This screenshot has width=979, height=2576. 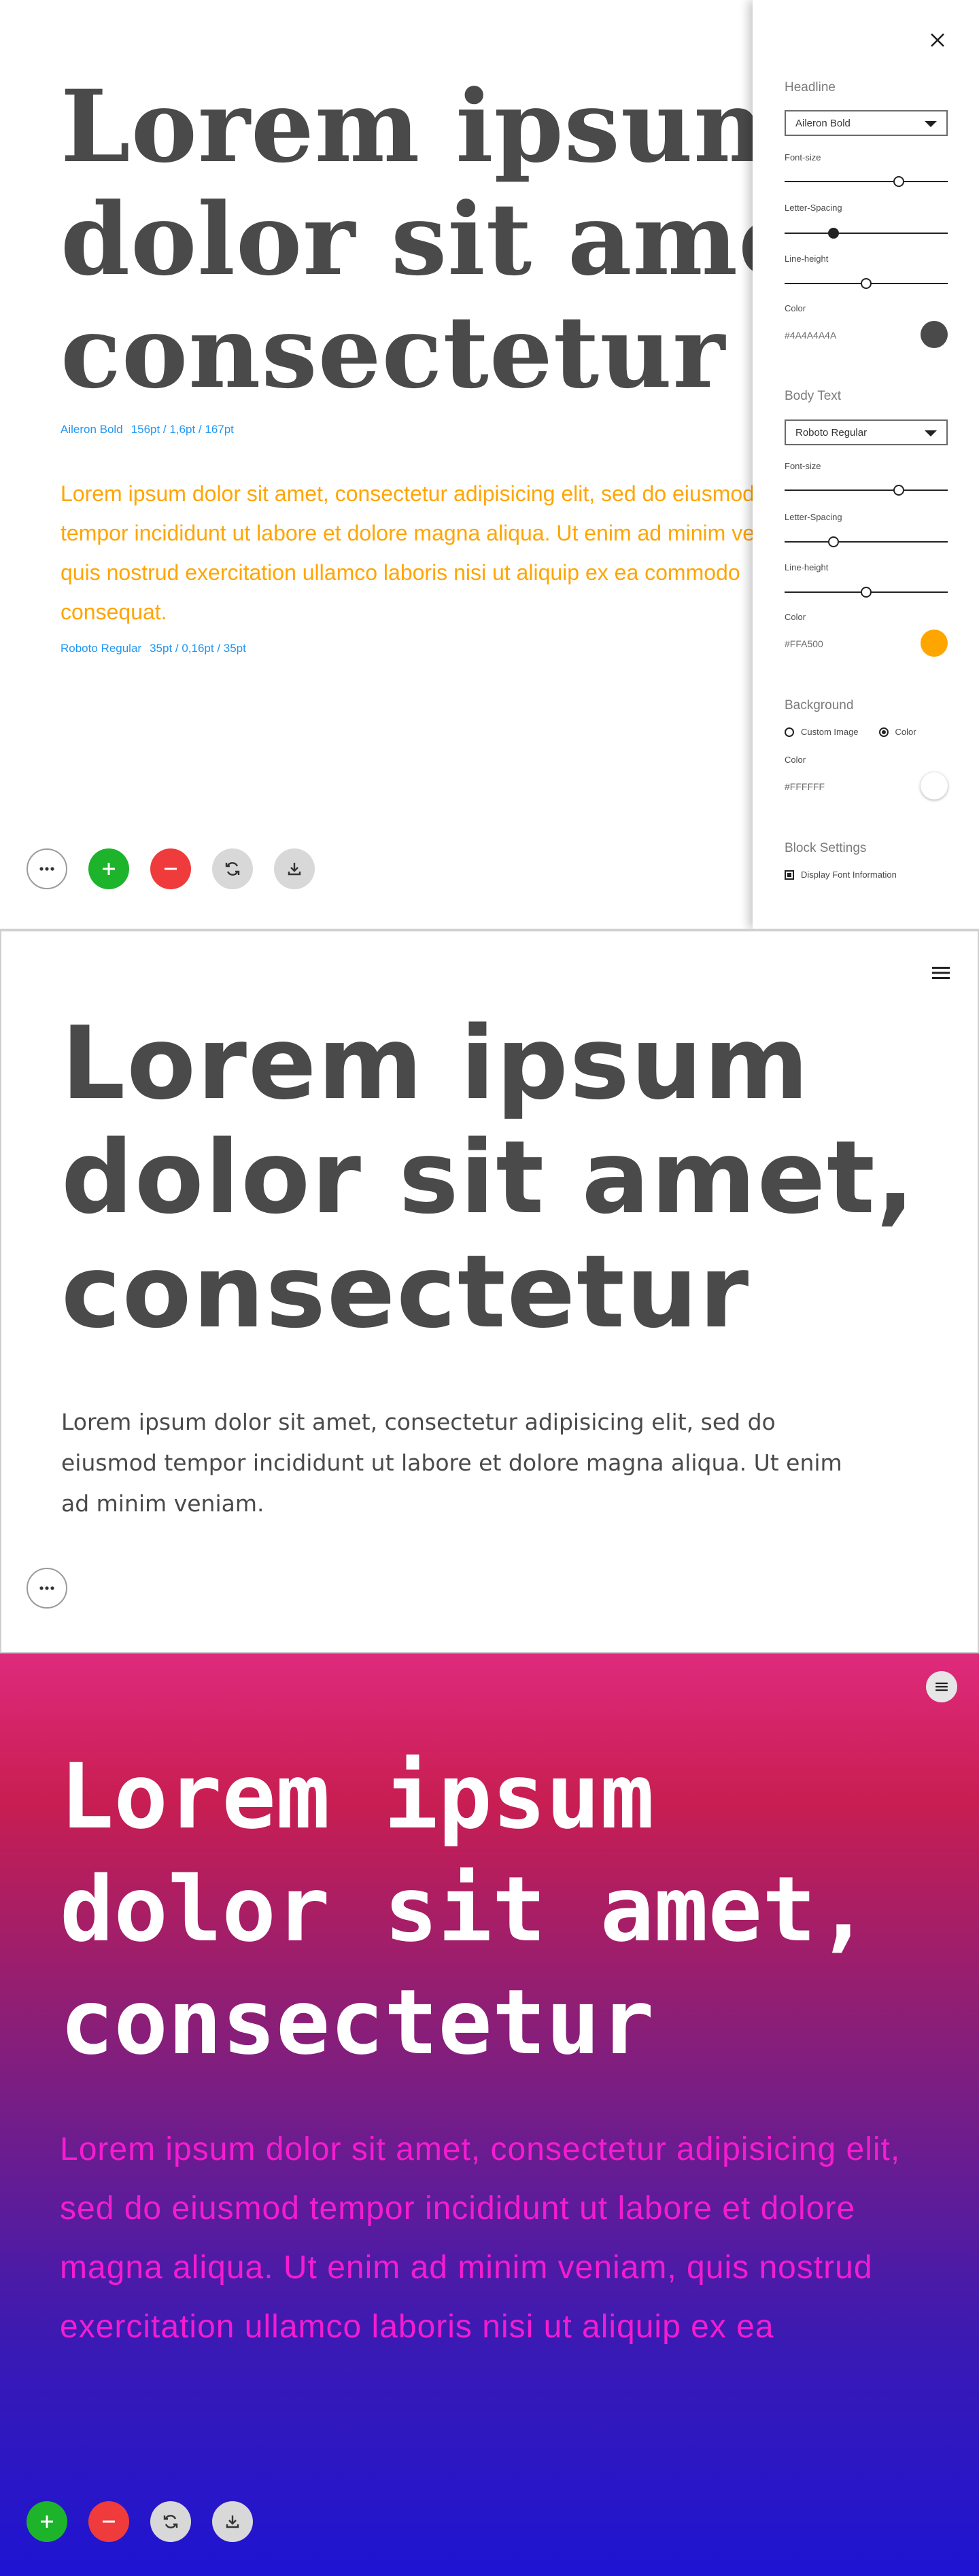 I want to click on body-line-height-label: Line-height, so click(x=807, y=567).